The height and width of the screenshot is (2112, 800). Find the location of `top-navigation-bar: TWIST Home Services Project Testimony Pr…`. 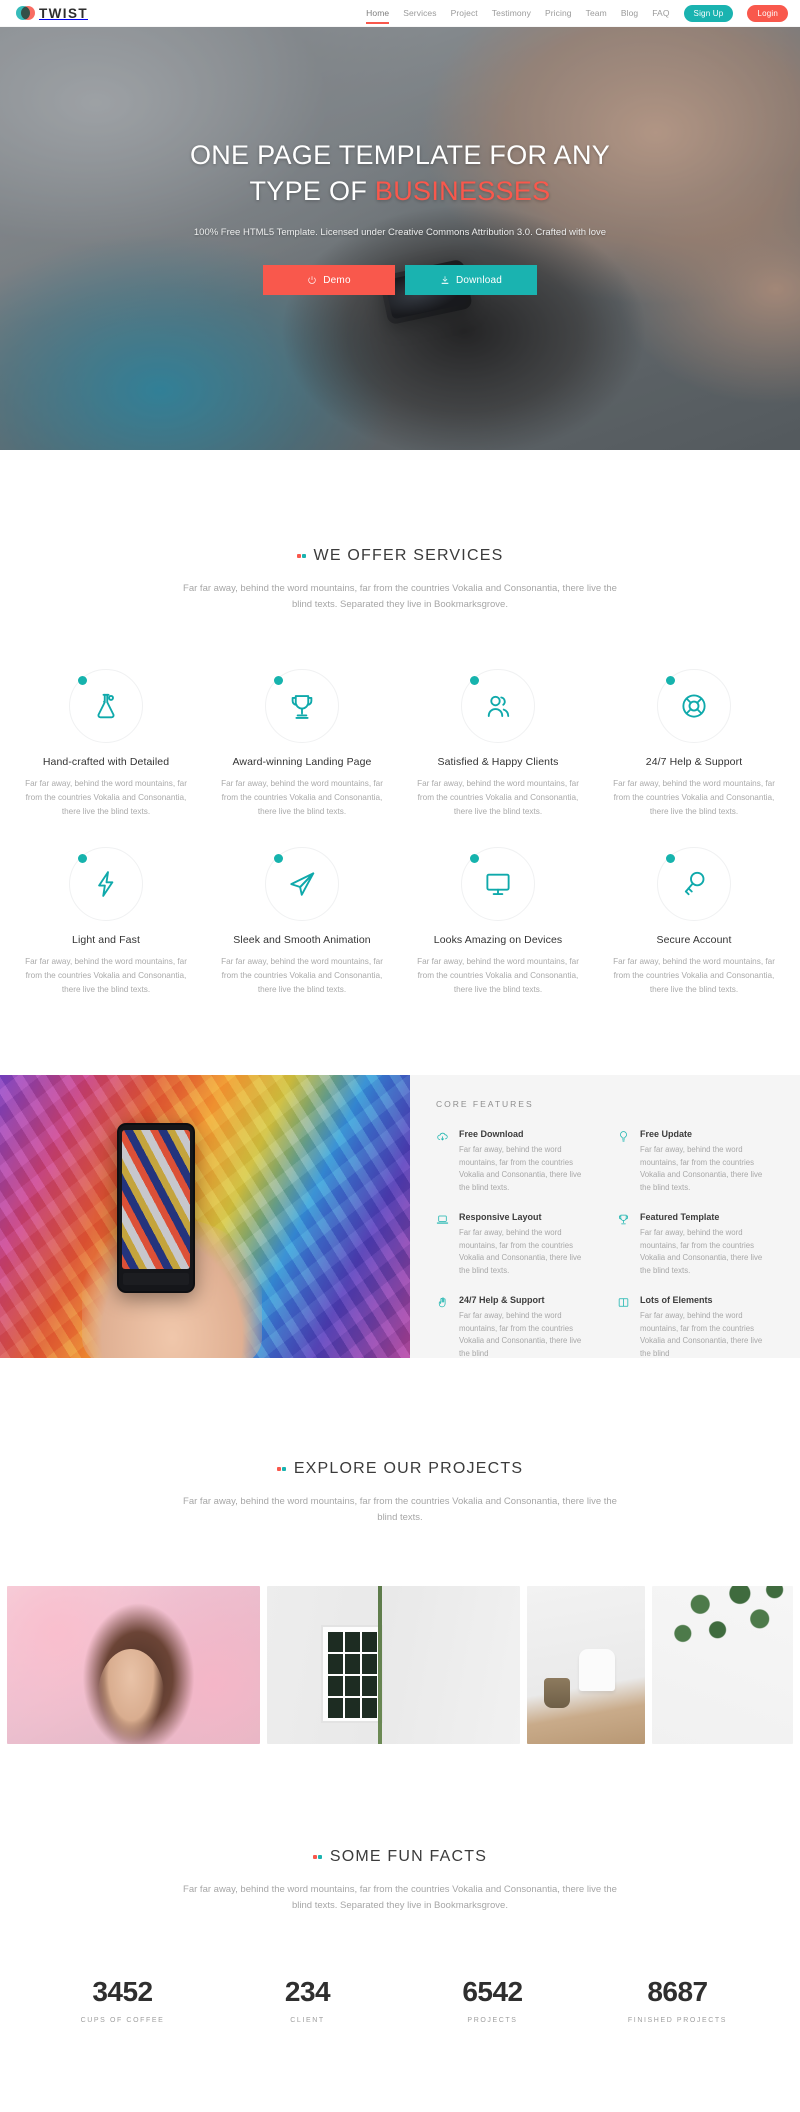

top-navigation-bar: TWIST Home Services Project Testimony Pr… is located at coordinates (400, 13).